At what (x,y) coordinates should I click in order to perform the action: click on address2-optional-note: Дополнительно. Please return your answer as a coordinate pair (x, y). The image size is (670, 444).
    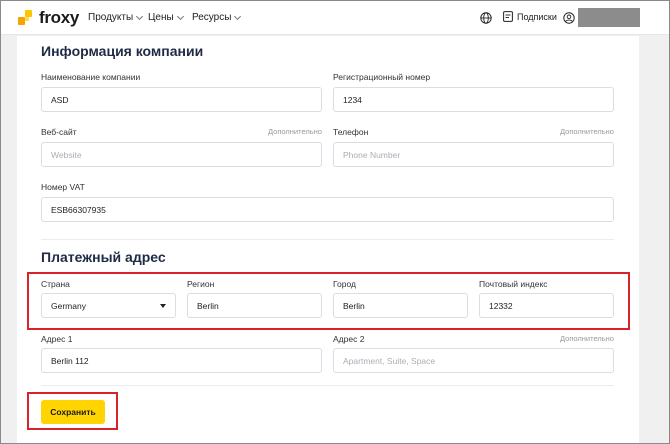
    Looking at the image, I should click on (587, 338).